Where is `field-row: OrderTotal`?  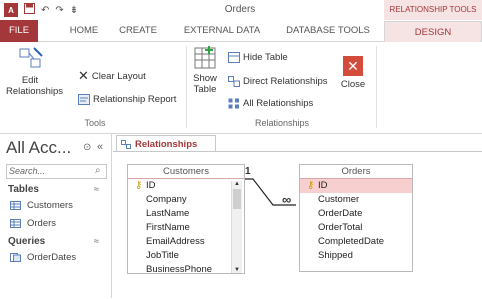 field-row: OrderTotal is located at coordinates (356, 228).